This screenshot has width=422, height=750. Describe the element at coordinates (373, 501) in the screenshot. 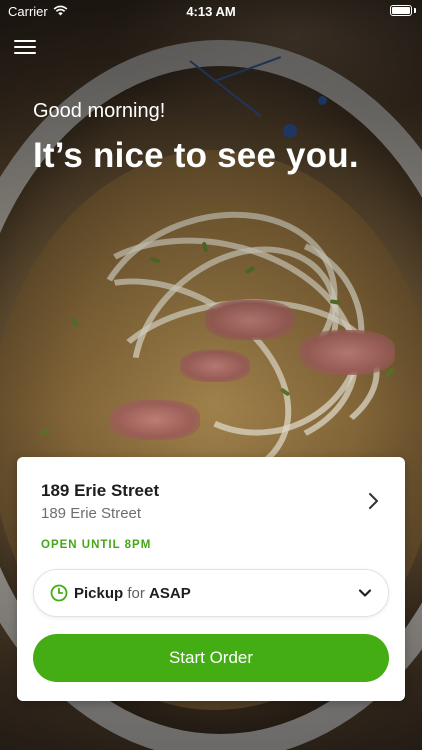

I see `chevron-right-icon` at that location.